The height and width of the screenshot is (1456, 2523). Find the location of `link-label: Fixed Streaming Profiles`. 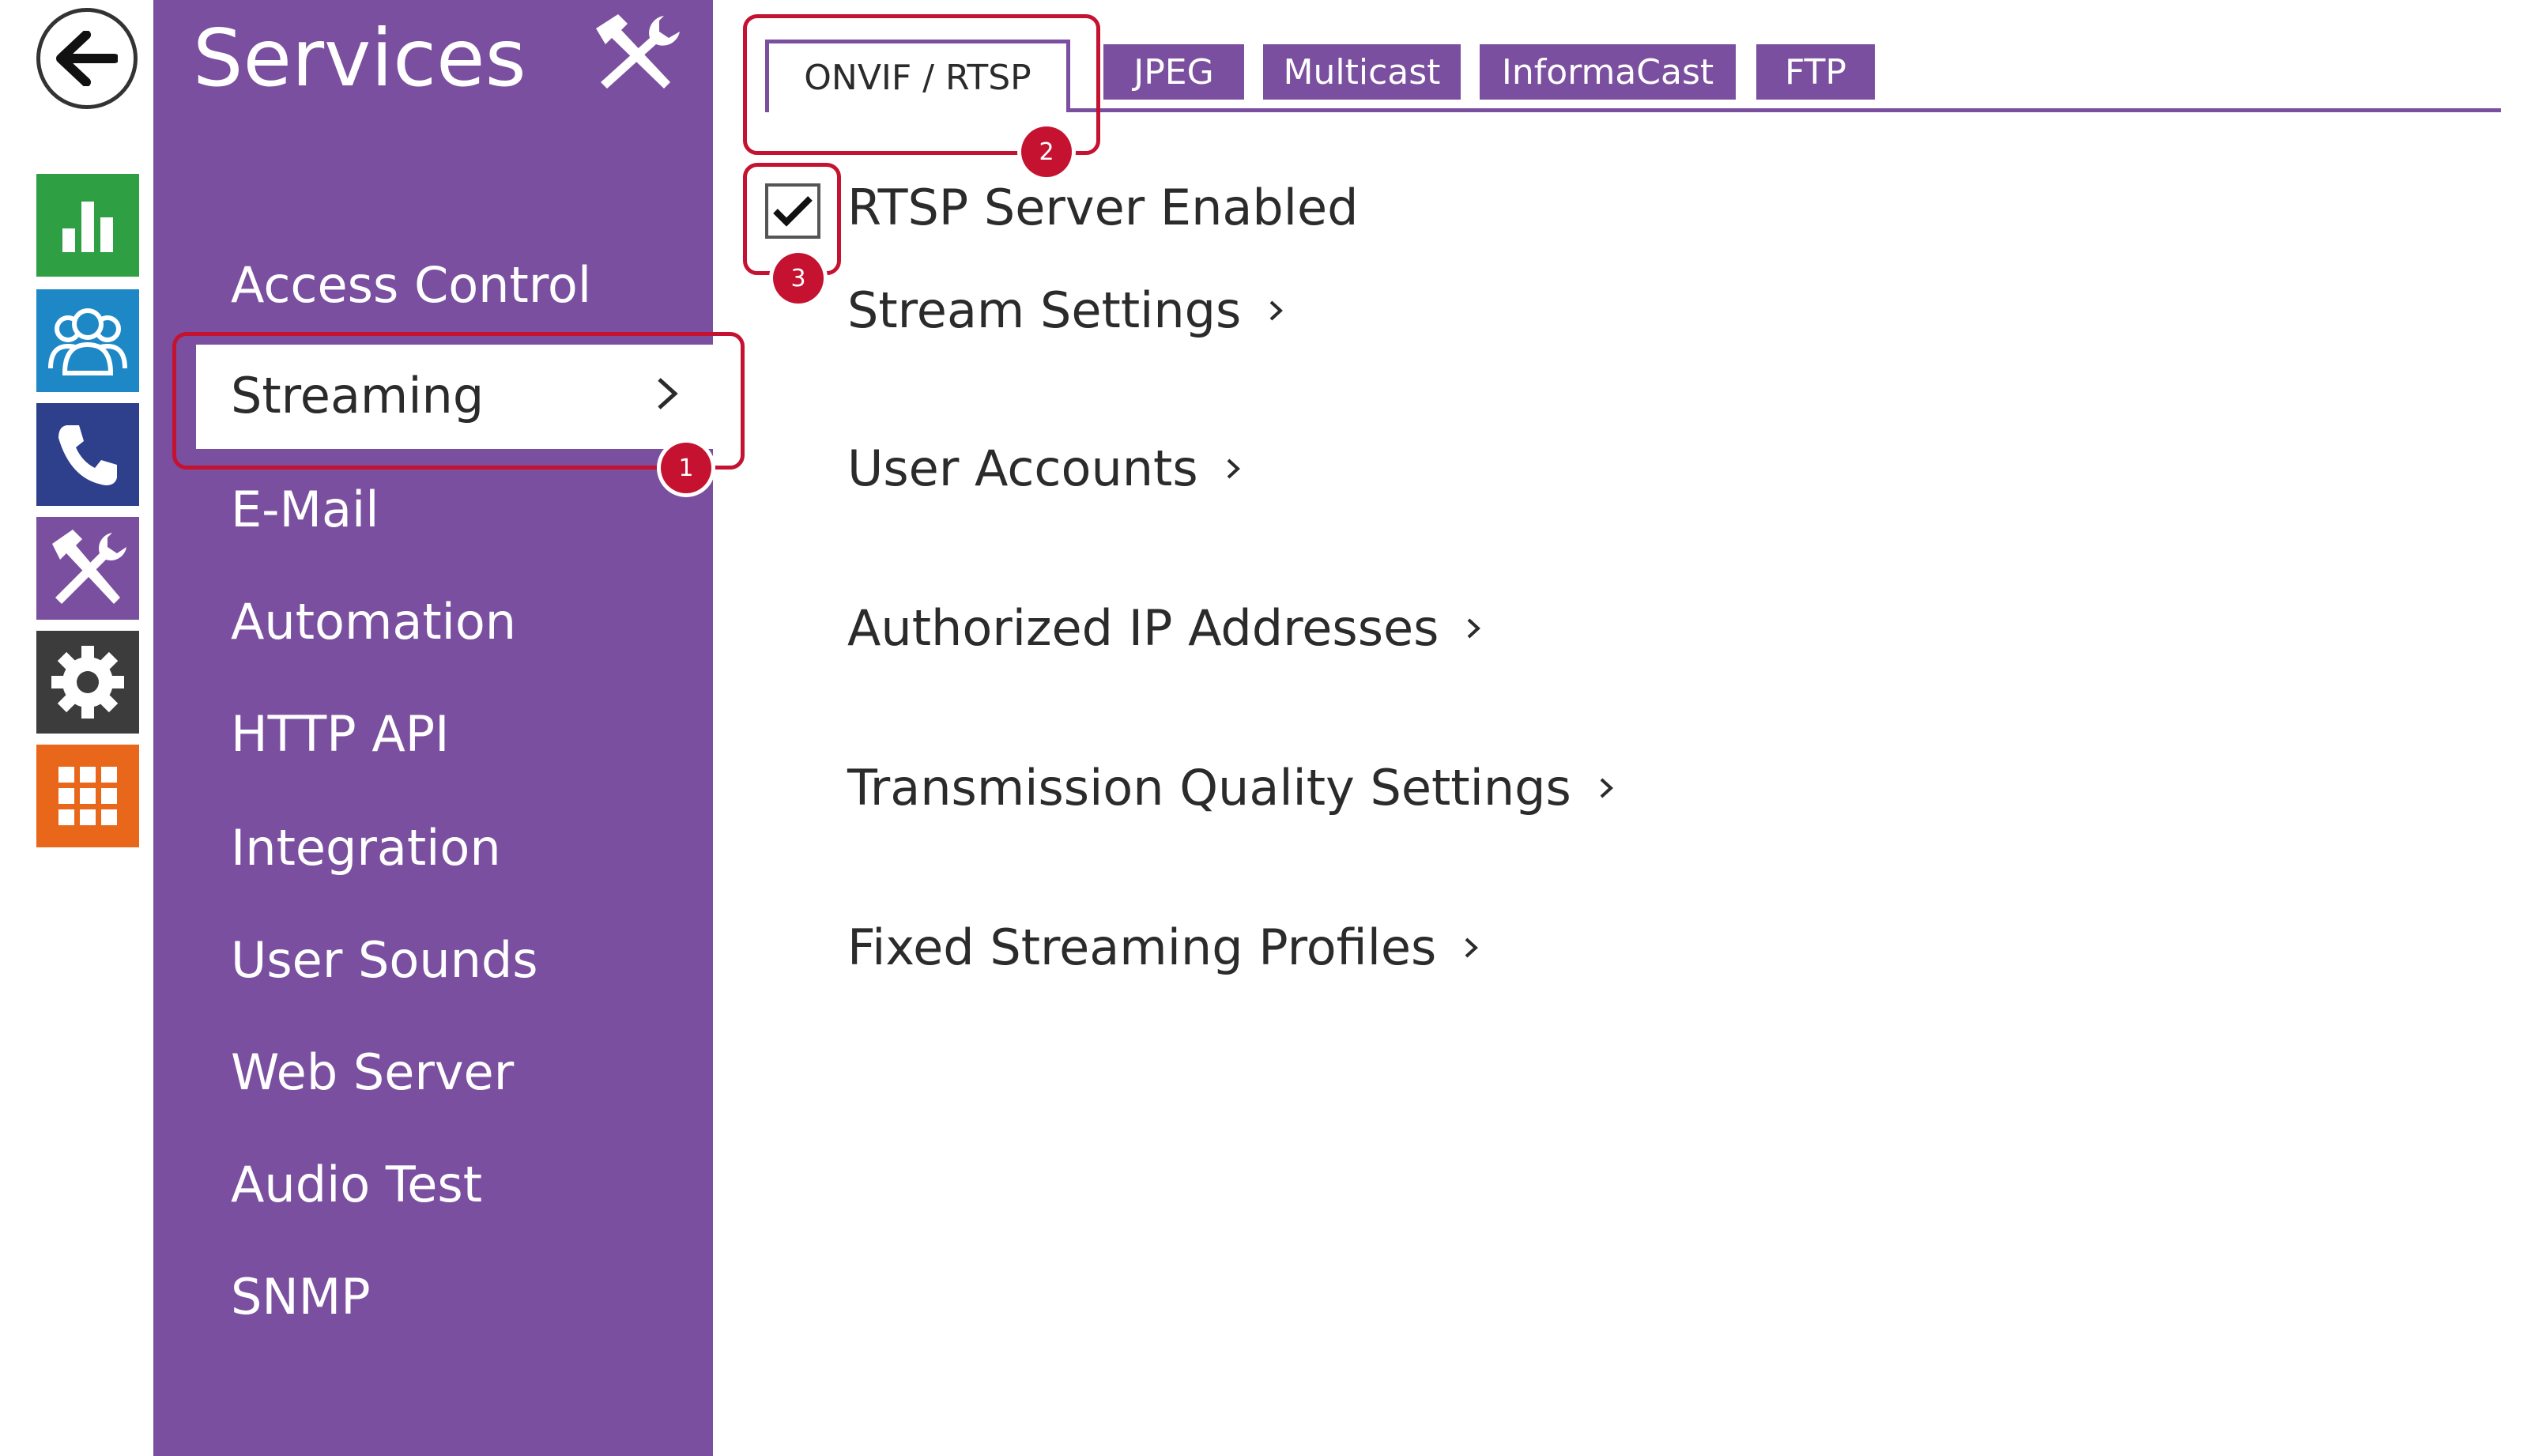

link-label: Fixed Streaming Profiles is located at coordinates (1142, 947).